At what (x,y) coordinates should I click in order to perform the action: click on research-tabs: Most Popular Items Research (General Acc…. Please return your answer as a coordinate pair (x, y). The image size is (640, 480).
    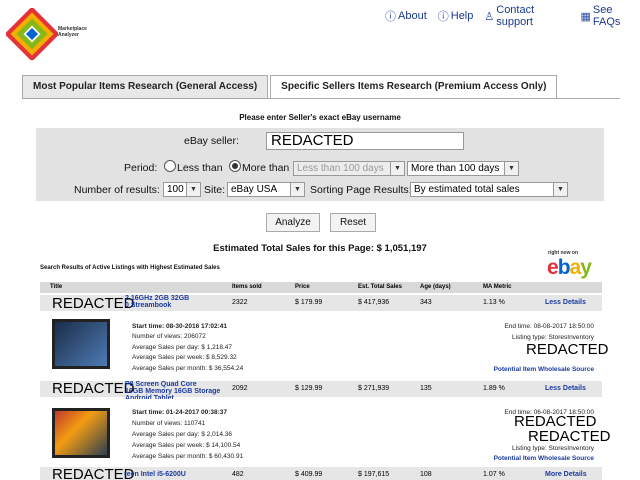
    Looking at the image, I should click on (290, 87).